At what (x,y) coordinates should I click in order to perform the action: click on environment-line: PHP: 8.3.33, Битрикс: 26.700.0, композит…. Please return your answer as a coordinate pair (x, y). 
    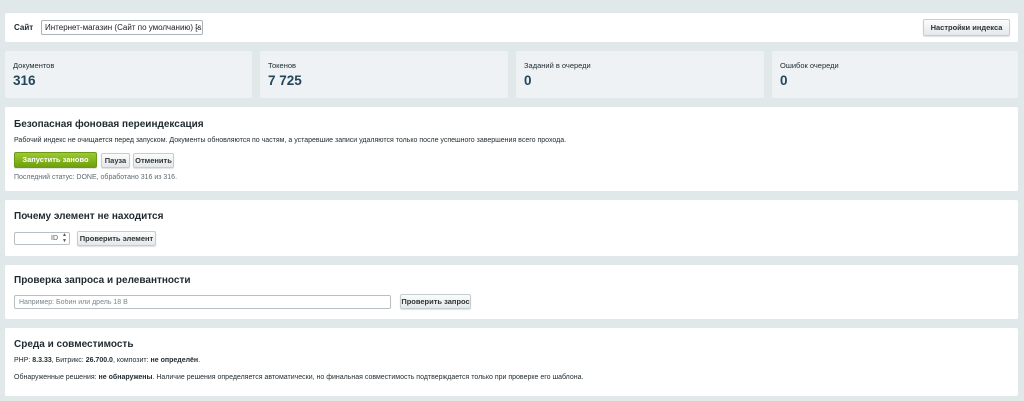
    Looking at the image, I should click on (107, 360).